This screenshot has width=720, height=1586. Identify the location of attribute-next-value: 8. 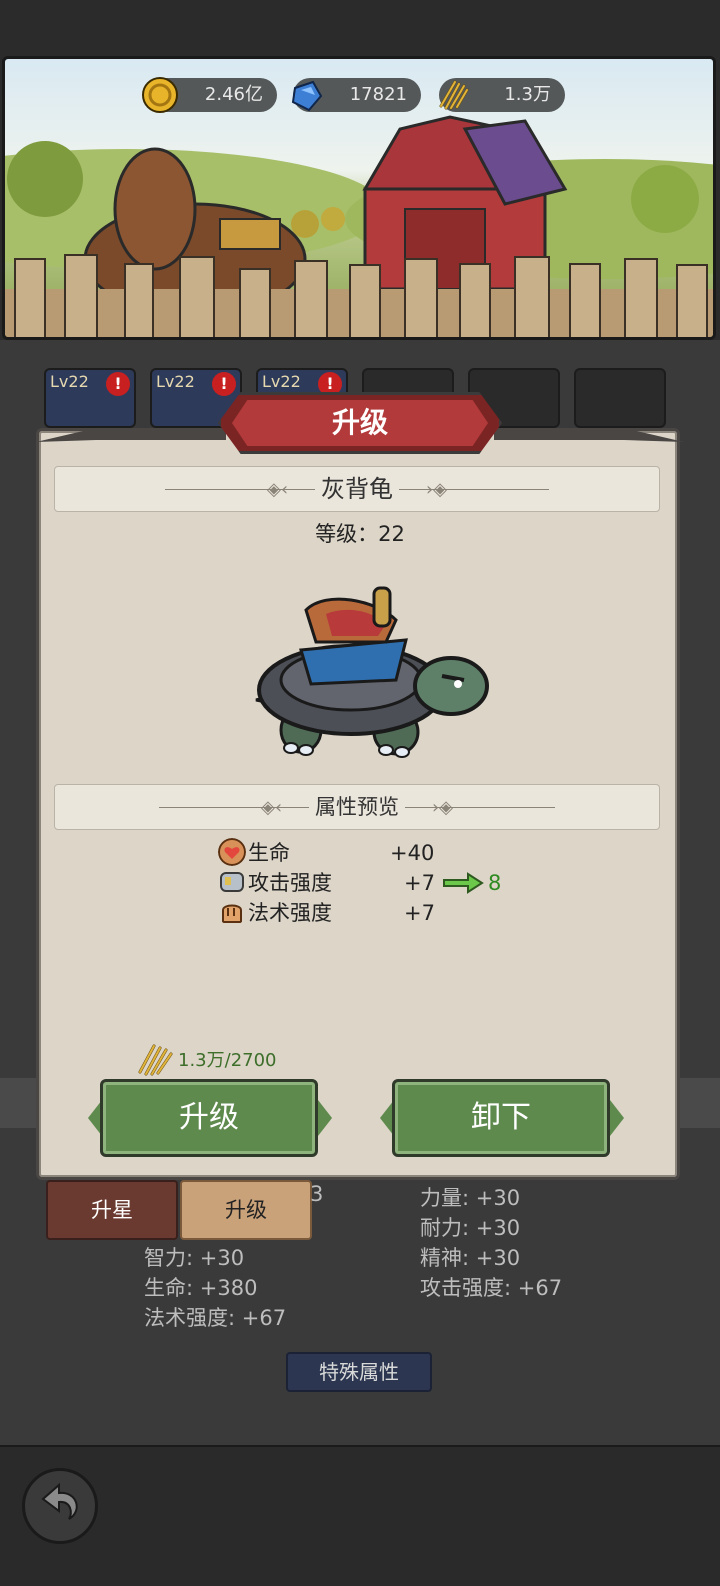
(495, 883).